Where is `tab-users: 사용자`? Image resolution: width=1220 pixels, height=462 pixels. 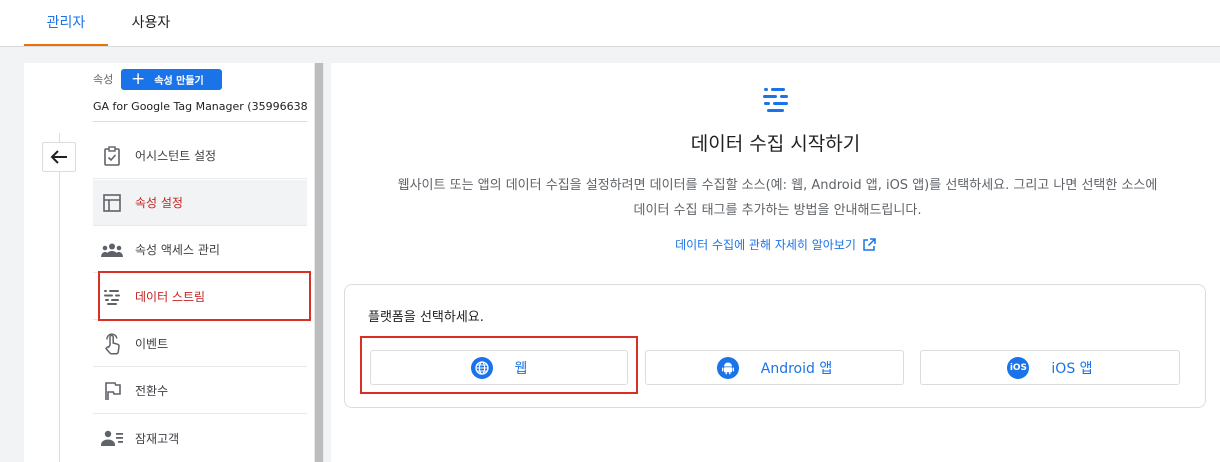
tab-users: 사용자 is located at coordinates (151, 23).